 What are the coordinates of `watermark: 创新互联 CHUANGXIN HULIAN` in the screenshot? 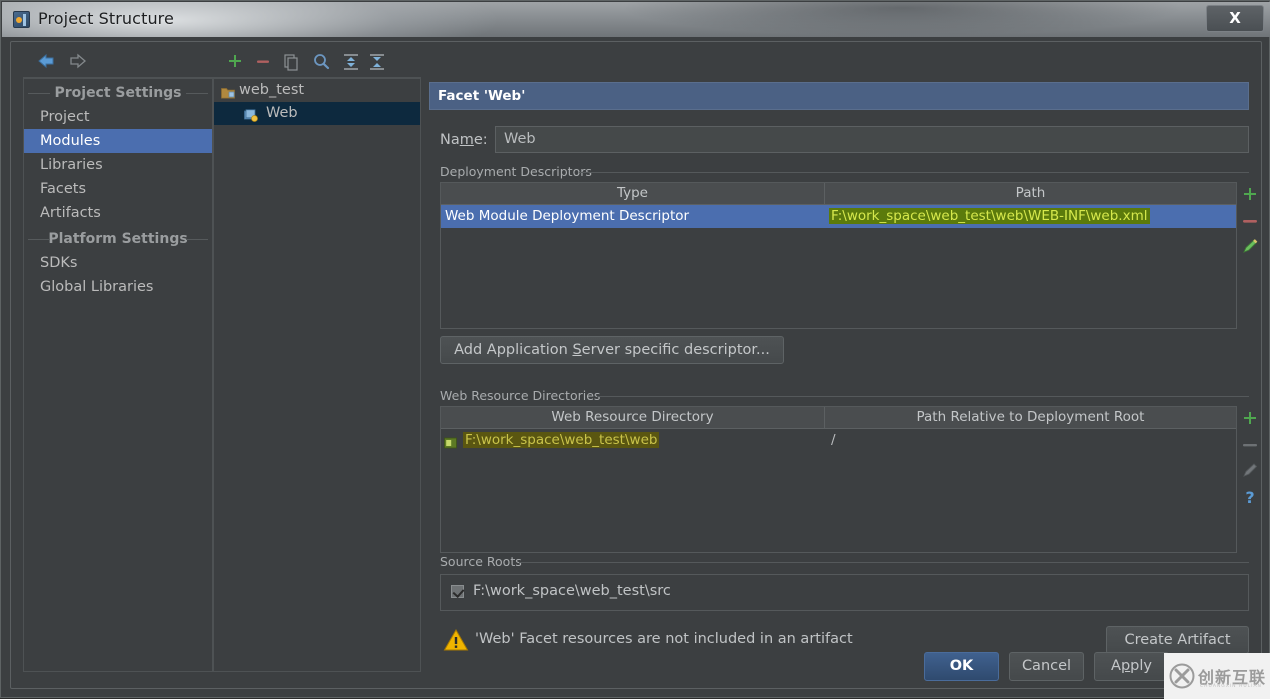 It's located at (1217, 676).